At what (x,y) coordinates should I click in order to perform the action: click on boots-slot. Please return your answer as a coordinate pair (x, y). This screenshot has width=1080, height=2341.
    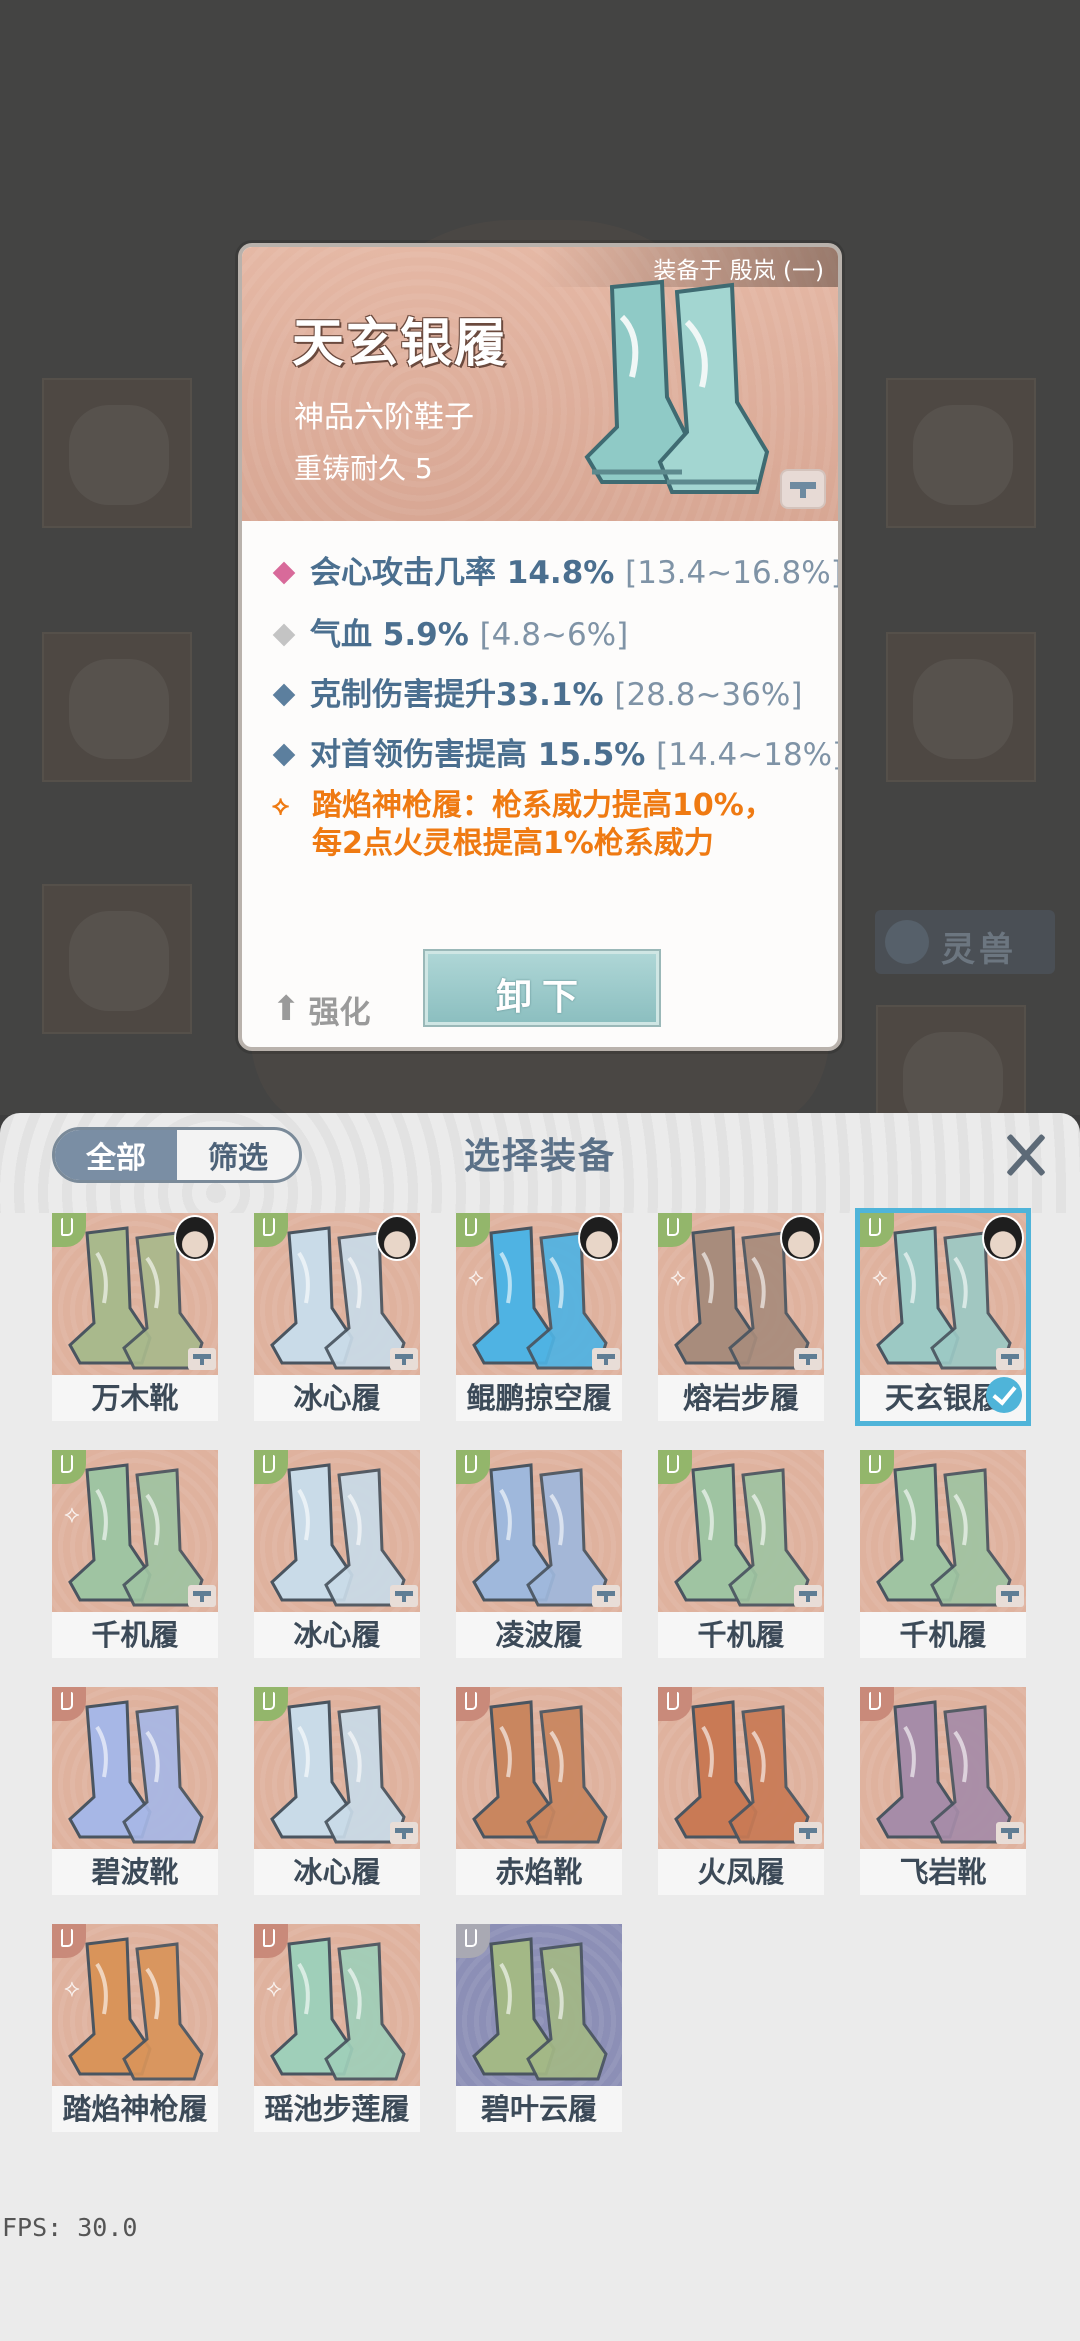
    Looking at the image, I should click on (117, 959).